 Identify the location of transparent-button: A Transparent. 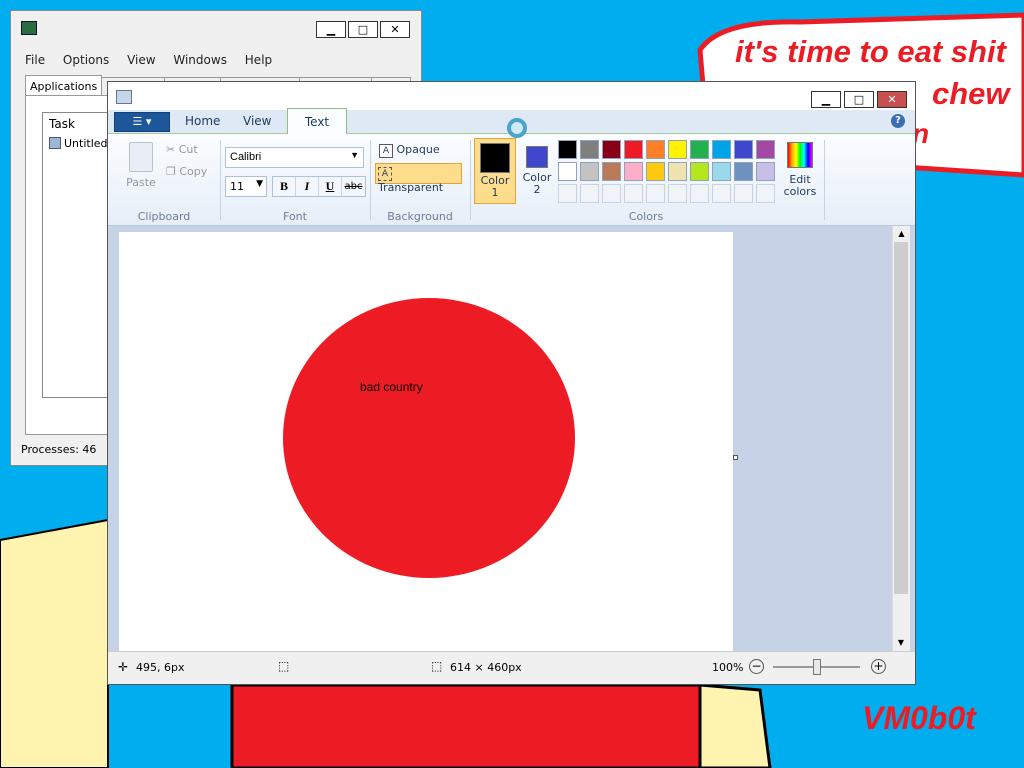
(418, 178).